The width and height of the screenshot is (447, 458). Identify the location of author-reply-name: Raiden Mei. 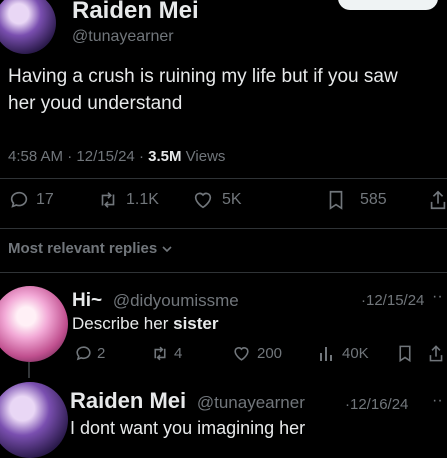
(128, 400).